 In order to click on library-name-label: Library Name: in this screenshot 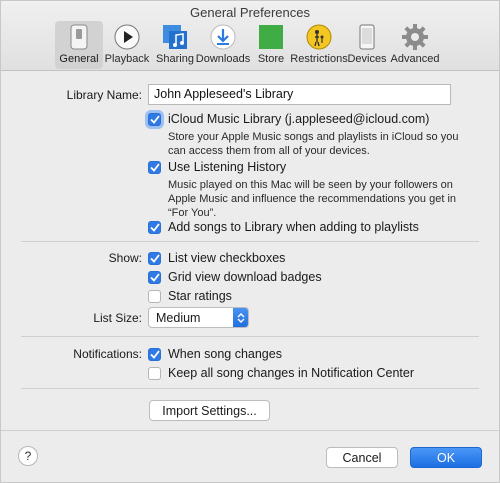, I will do `click(104, 95)`.